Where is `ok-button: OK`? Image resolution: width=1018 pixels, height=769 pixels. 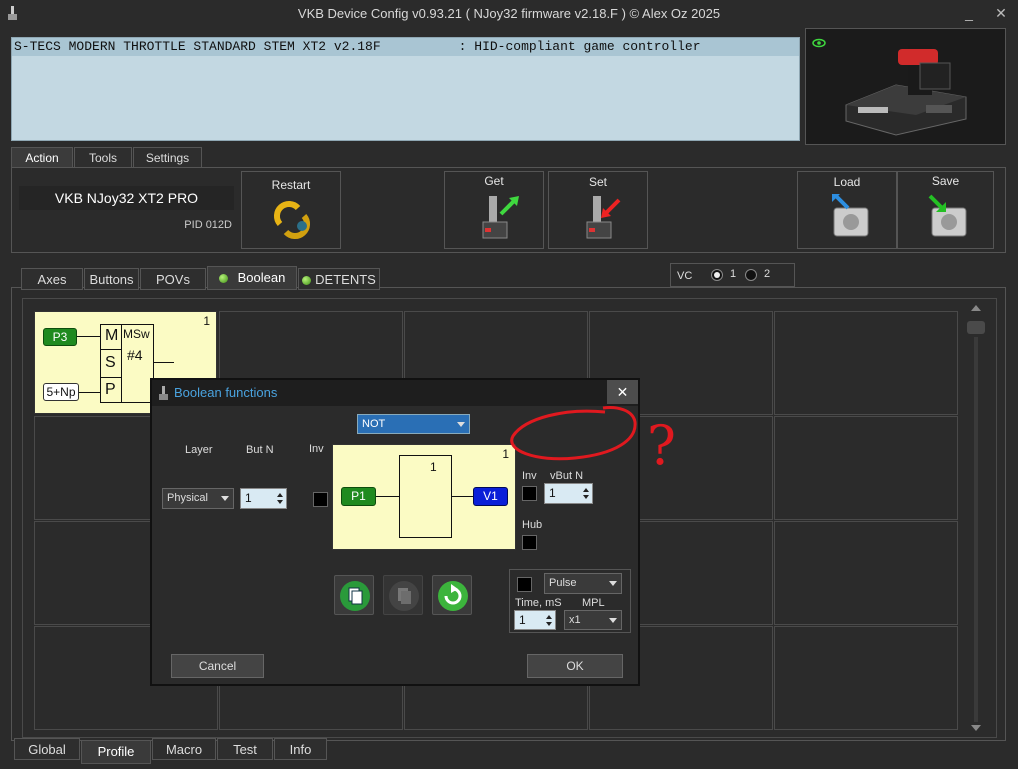 ok-button: OK is located at coordinates (575, 666).